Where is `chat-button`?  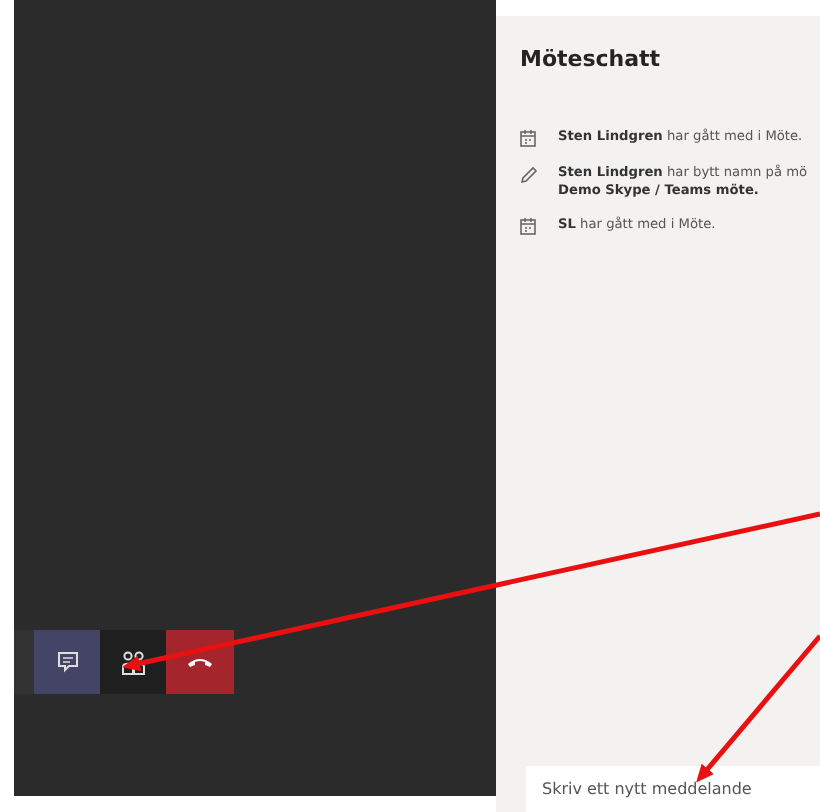 chat-button is located at coordinates (67, 662).